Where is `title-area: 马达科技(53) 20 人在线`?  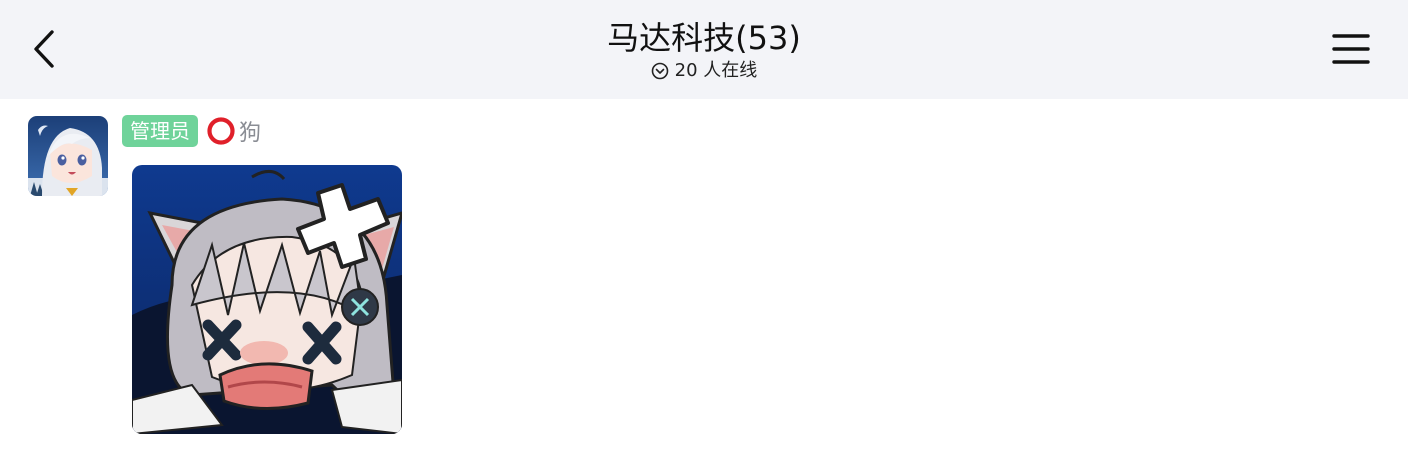 title-area: 马达科技(53) 20 人在线 is located at coordinates (704, 48).